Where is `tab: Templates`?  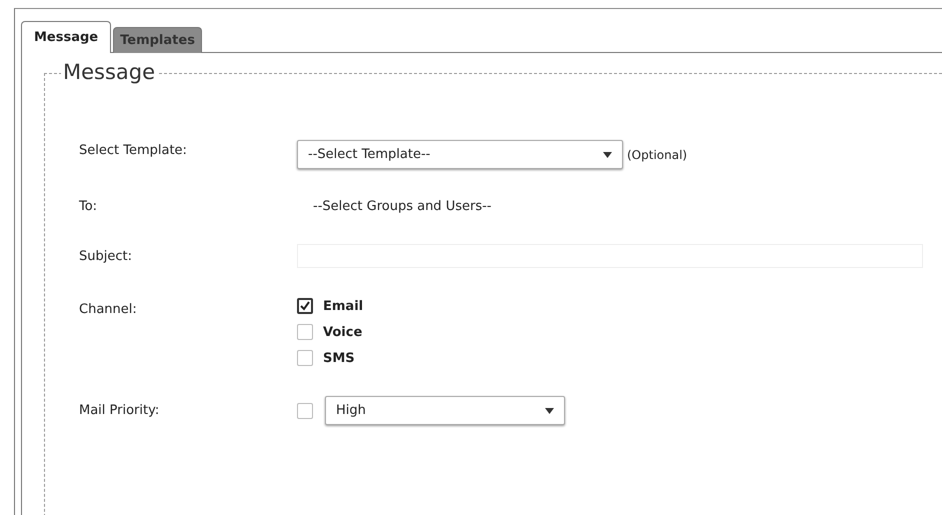 tab: Templates is located at coordinates (157, 40).